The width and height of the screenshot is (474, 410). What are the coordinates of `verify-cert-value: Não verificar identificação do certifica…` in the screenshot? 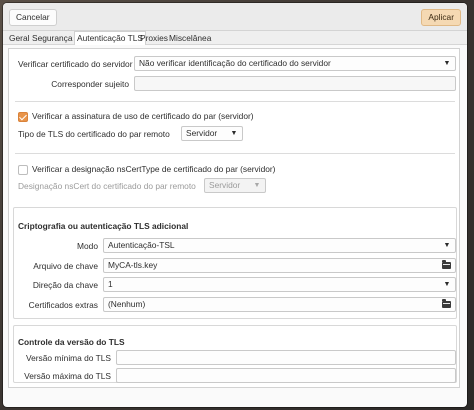 It's located at (235, 63).